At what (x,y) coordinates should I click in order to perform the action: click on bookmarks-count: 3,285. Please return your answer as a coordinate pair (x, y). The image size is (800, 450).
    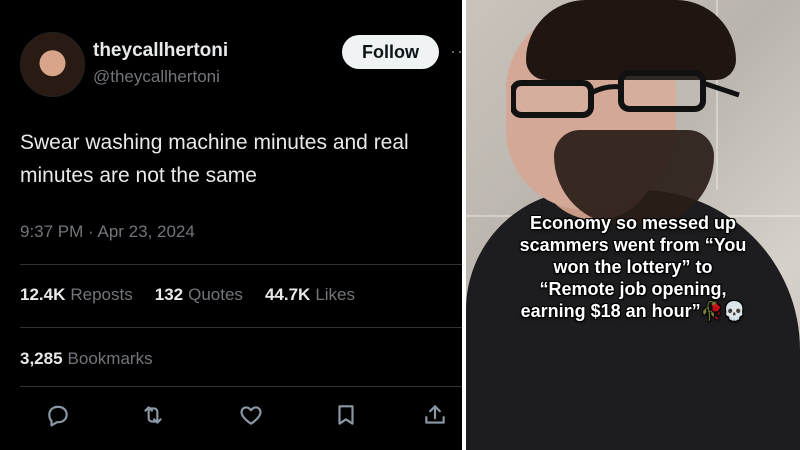
    Looking at the image, I should click on (41, 358).